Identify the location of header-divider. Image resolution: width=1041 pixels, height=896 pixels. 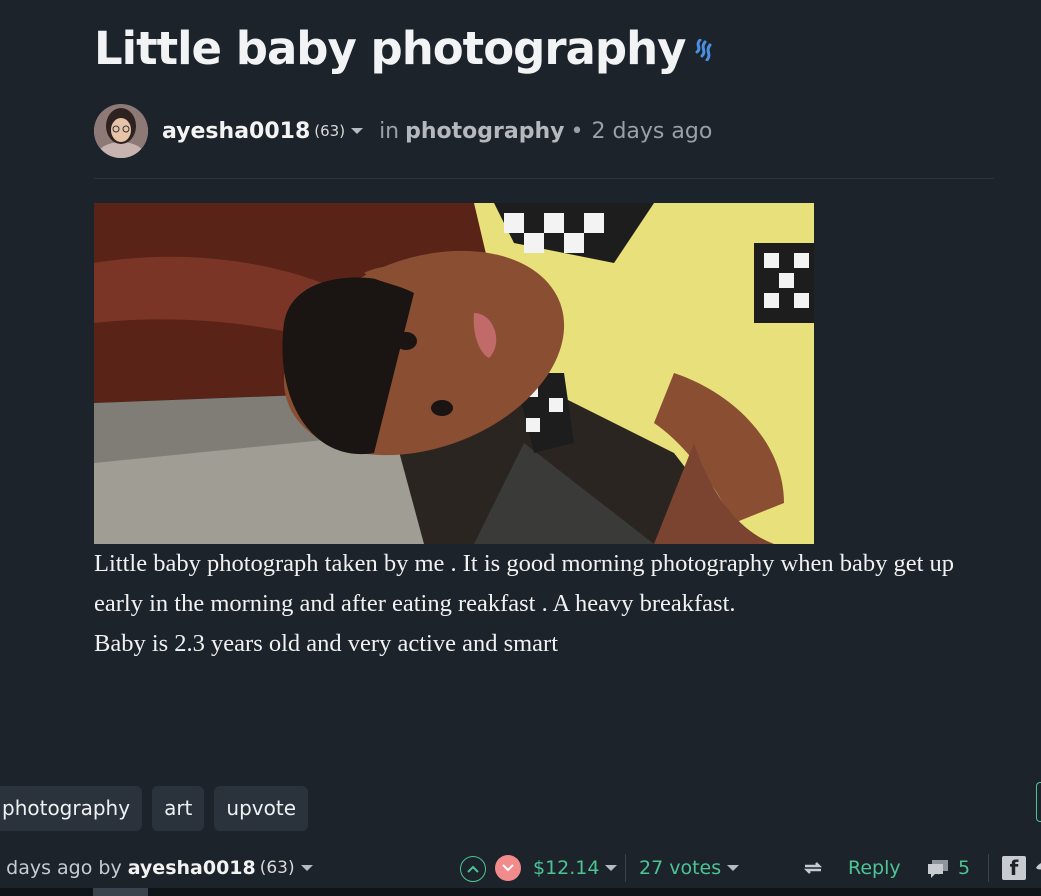
(544, 178).